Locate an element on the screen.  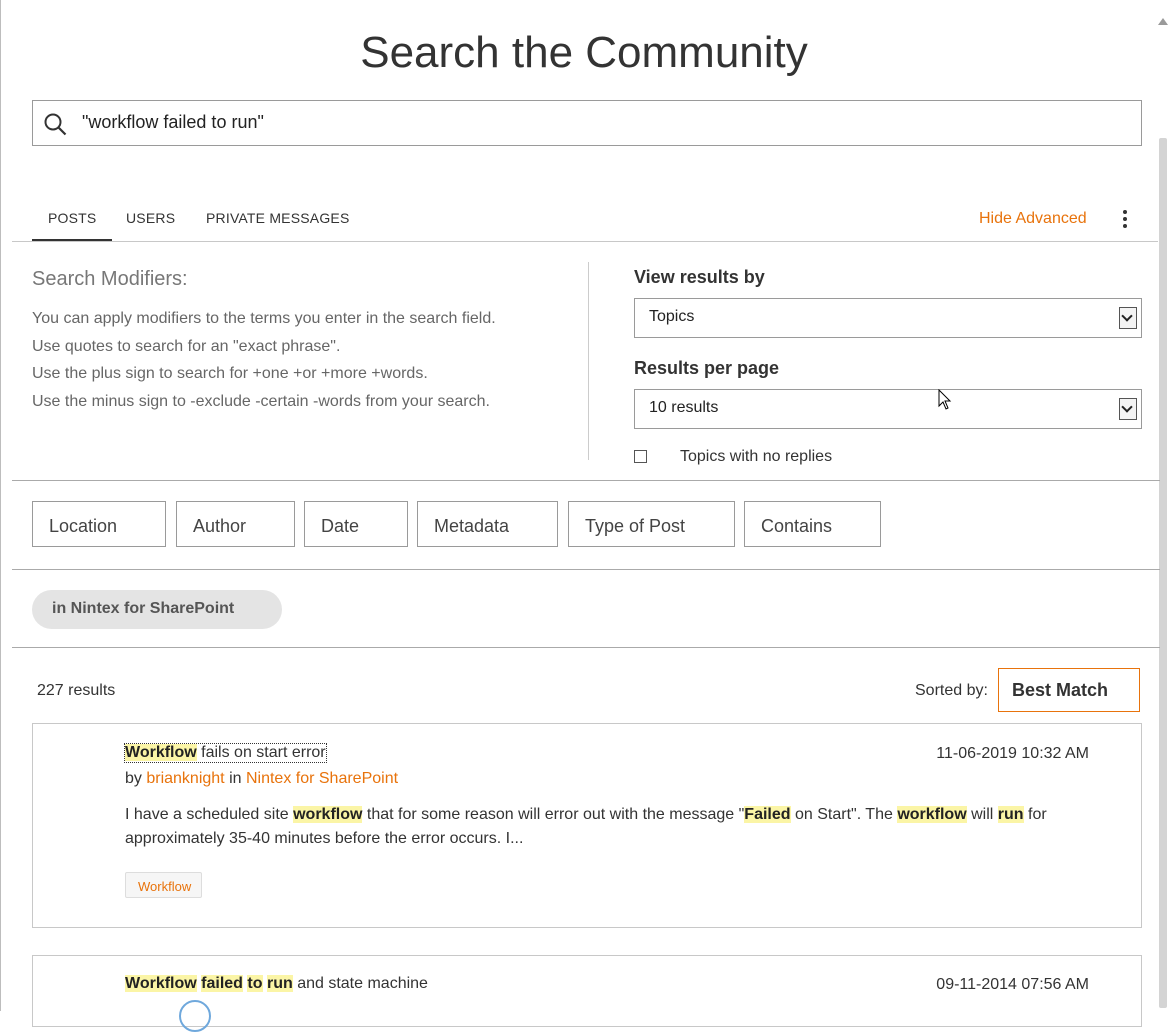
vertical-scrollbar is located at coordinates (1162, 505).